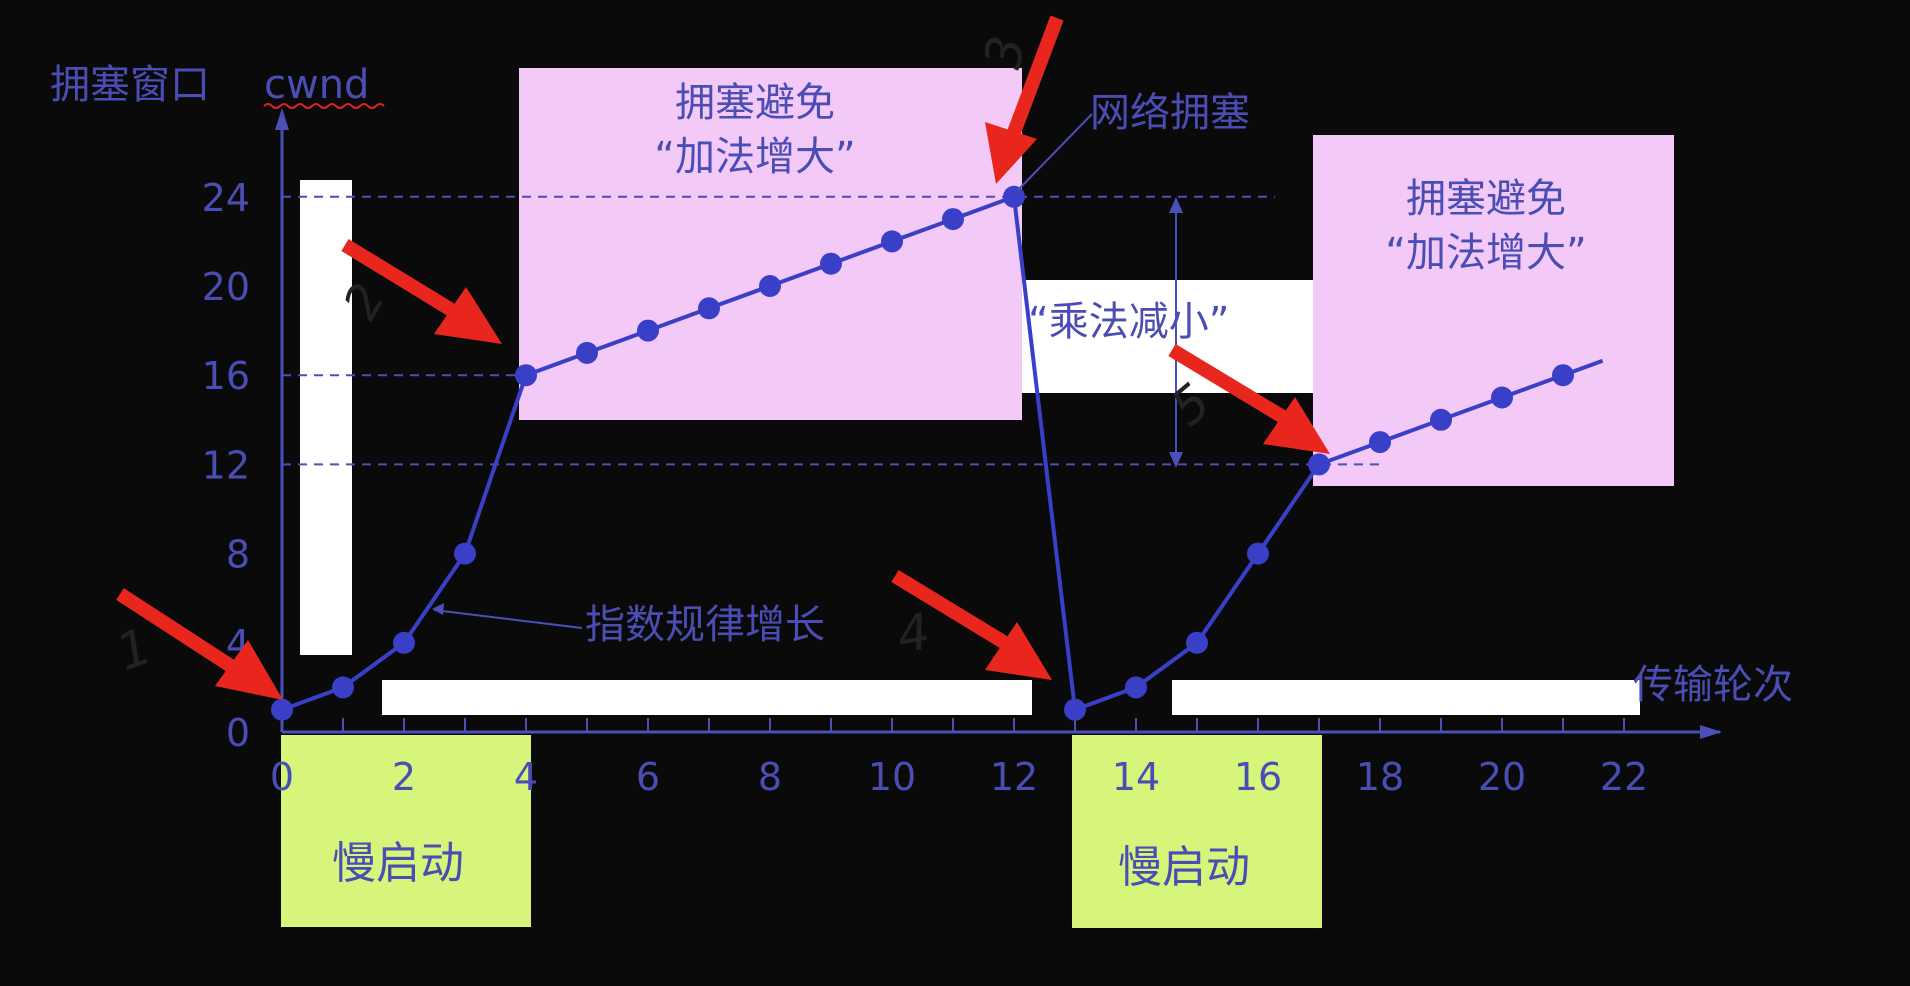  Describe the element at coordinates (754, 157) in the screenshot. I see `avoid-label-1-line2: “加法增大”` at that location.